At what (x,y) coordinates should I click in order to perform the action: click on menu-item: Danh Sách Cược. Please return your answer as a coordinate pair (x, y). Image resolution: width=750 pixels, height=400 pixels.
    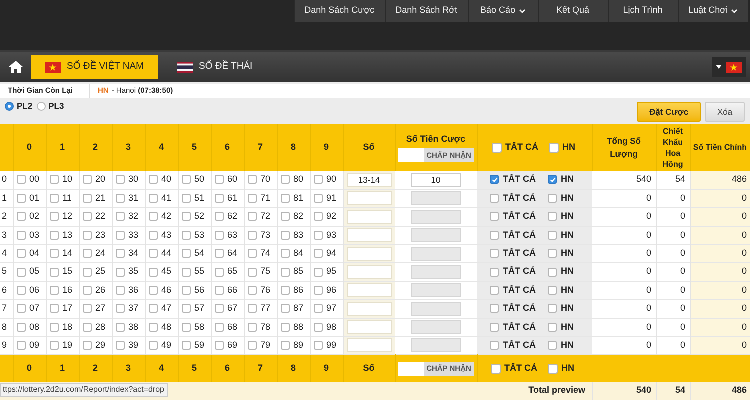
    Looking at the image, I should click on (339, 11).